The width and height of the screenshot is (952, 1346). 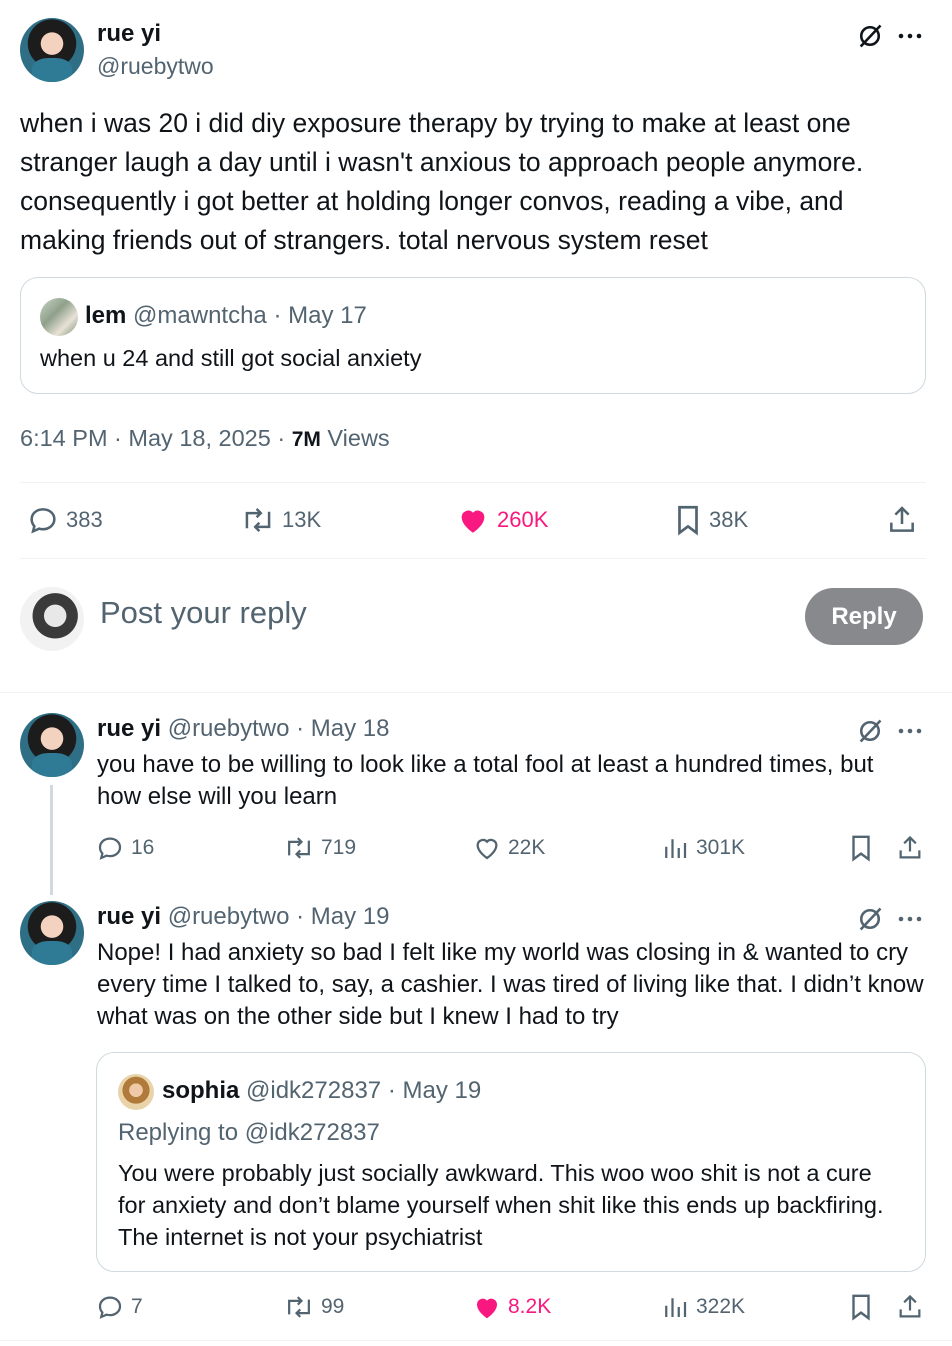 I want to click on reply-count: 16, so click(x=143, y=847).